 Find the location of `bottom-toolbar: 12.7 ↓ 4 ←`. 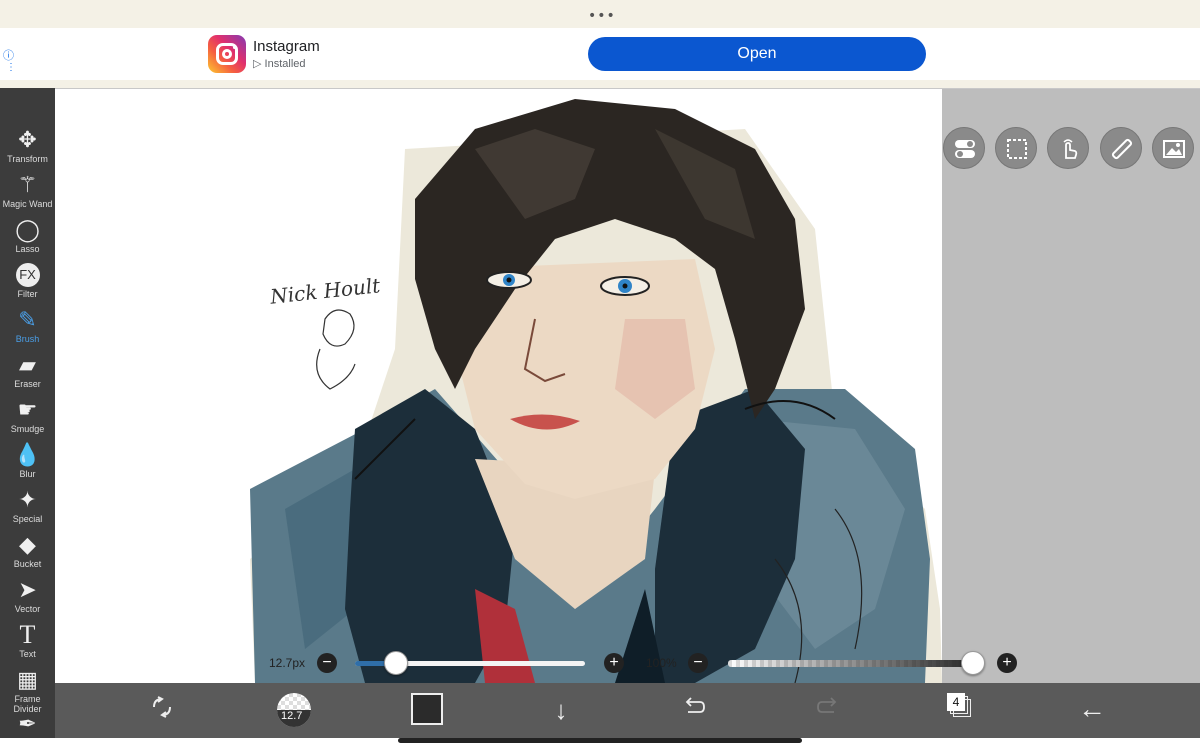

bottom-toolbar: 12.7 ↓ 4 ← is located at coordinates (627, 710).